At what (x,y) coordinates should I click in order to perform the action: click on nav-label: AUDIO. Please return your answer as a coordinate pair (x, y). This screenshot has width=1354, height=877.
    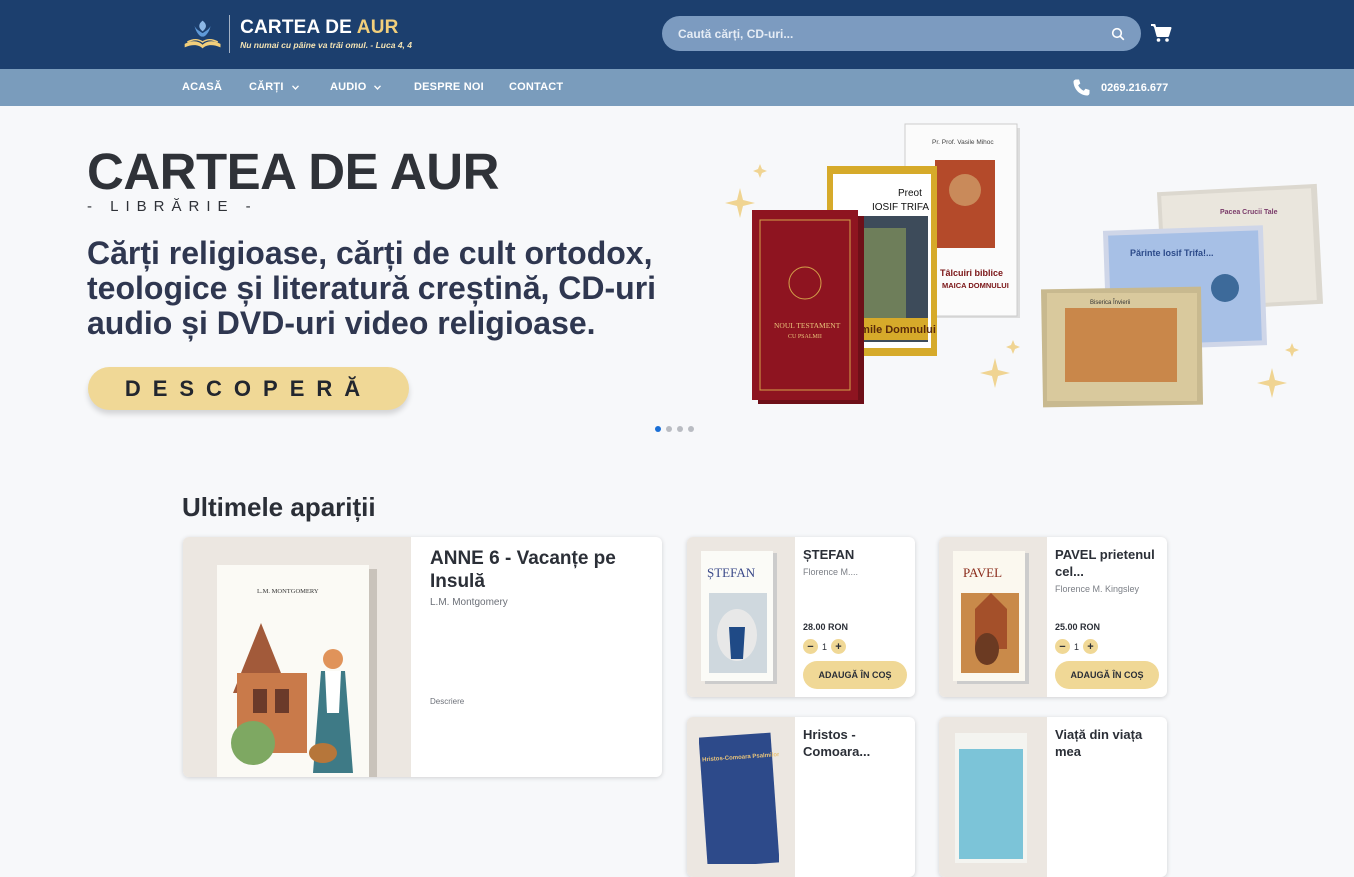
    Looking at the image, I should click on (348, 87).